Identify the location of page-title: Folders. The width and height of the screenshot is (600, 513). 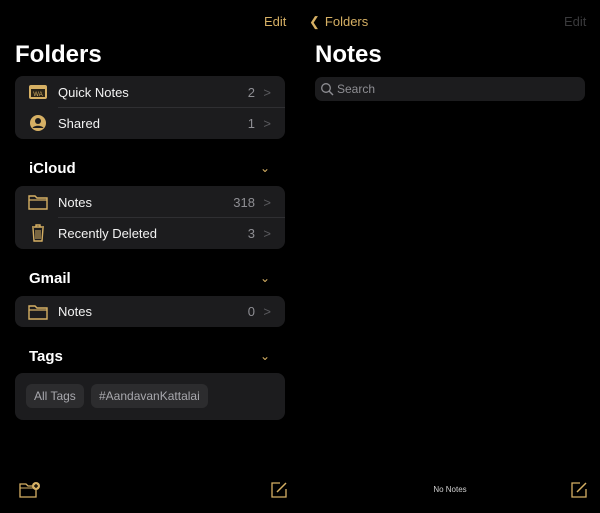
(58, 54).